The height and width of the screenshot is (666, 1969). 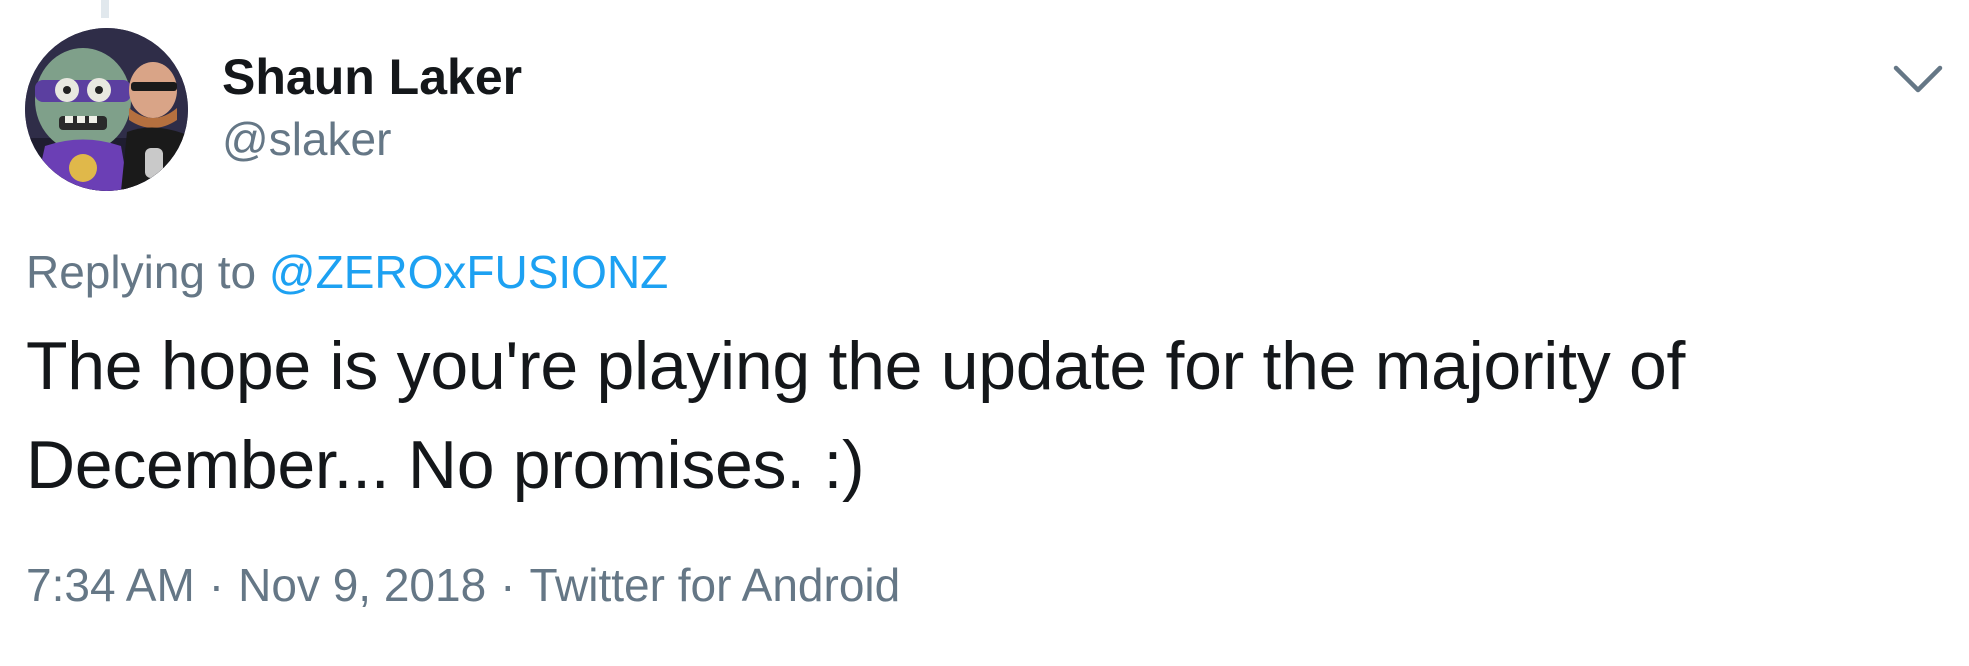 I want to click on tweet-text-line: December... No promises. :), so click(x=445, y=465).